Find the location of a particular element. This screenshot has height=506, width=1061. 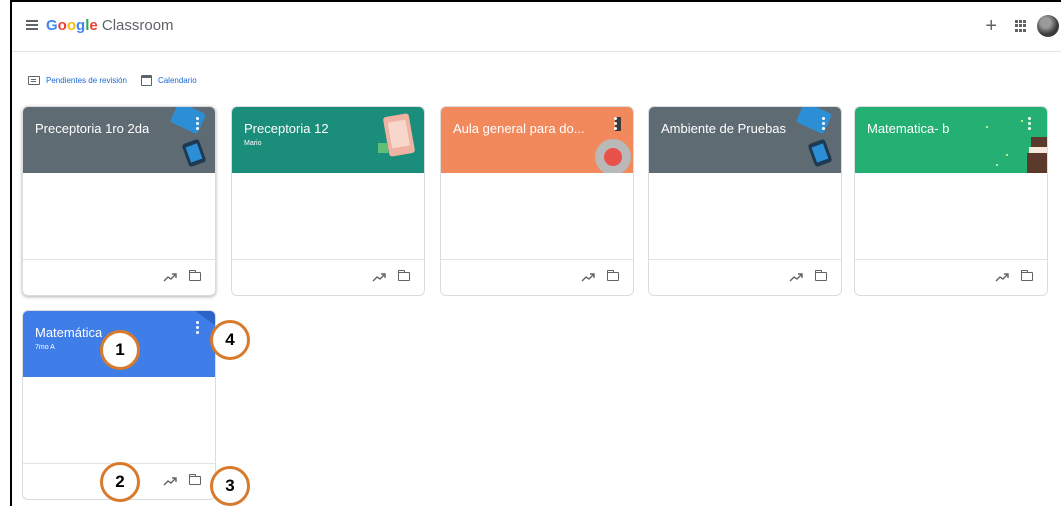

class-card: Preceptoria 1ro 2da is located at coordinates (119, 201).